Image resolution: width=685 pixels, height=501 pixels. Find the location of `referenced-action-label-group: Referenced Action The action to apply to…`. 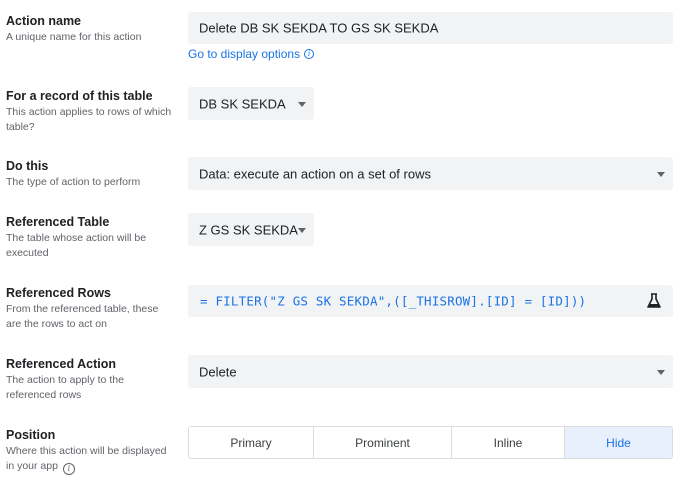

referenced-action-label-group: Referenced Action The action to apply to… is located at coordinates (91, 379).